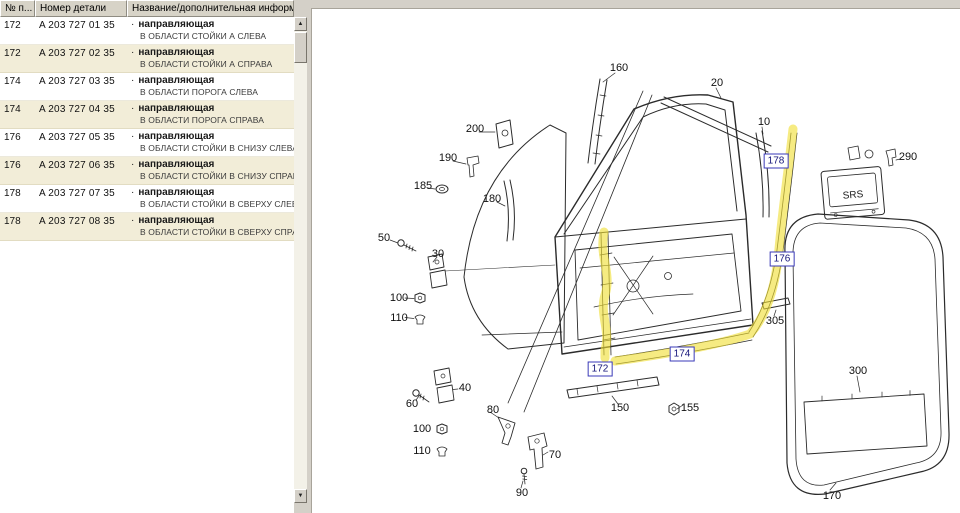 Image resolution: width=960 pixels, height=513 pixels. Describe the element at coordinates (77, 193) in the screenshot. I see `cell-part-number: A 203 727 07 35` at that location.